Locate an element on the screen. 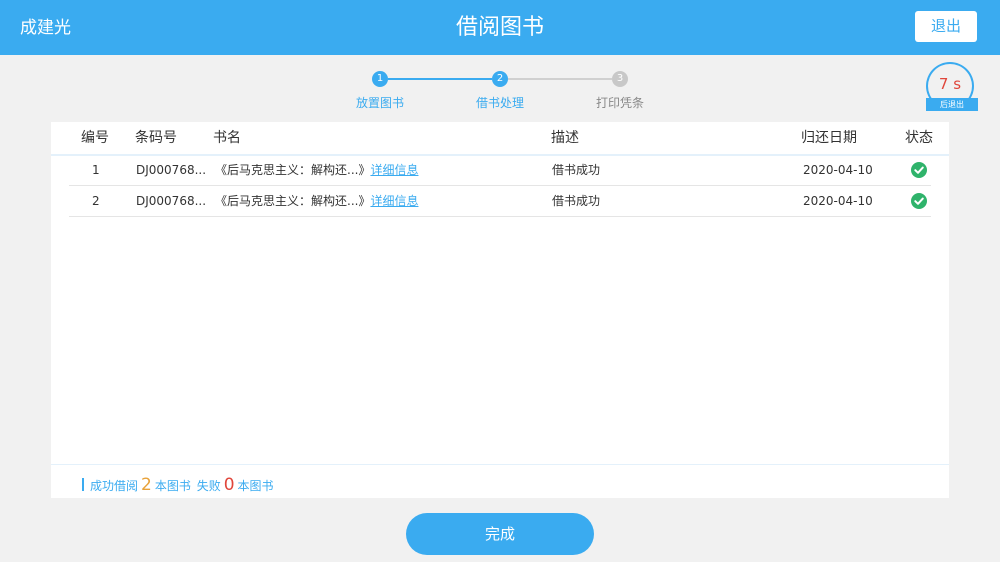 Image resolution: width=1000 pixels, height=562 pixels. summary-divider is located at coordinates (500, 464).